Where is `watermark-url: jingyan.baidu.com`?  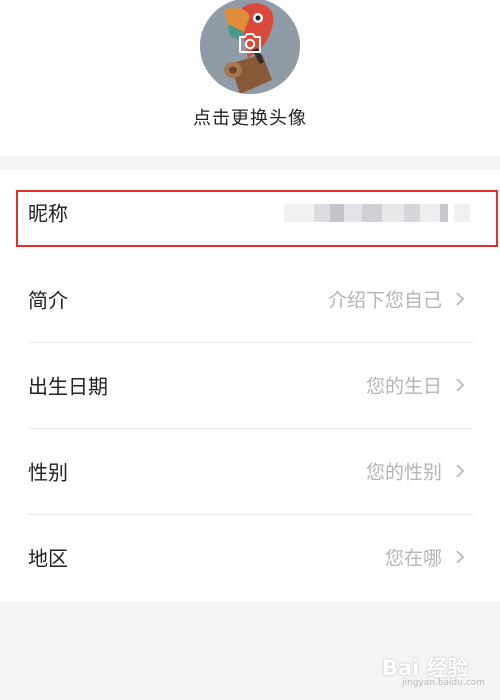 watermark-url: jingyan.baidu.com is located at coordinates (444, 683).